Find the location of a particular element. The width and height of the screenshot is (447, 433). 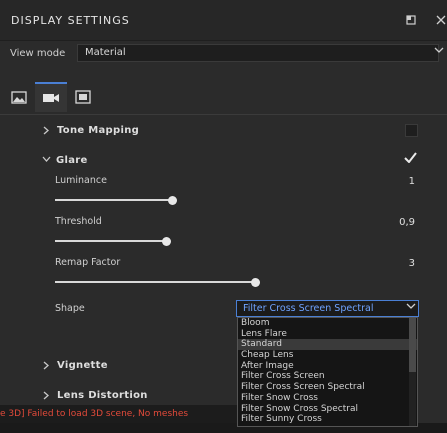

remap-factor-slider-track is located at coordinates (155, 282).